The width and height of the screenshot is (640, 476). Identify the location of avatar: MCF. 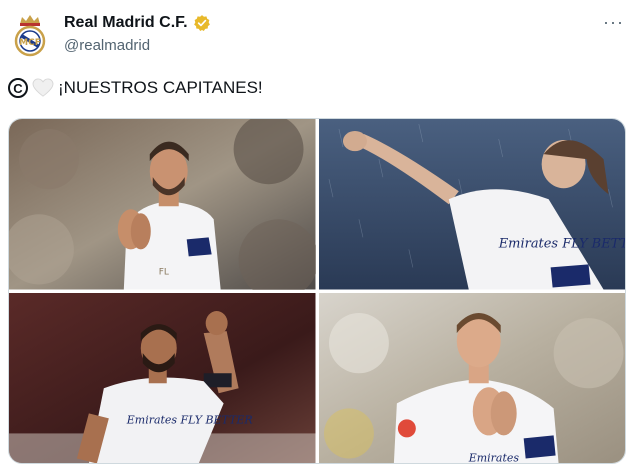
(30, 36).